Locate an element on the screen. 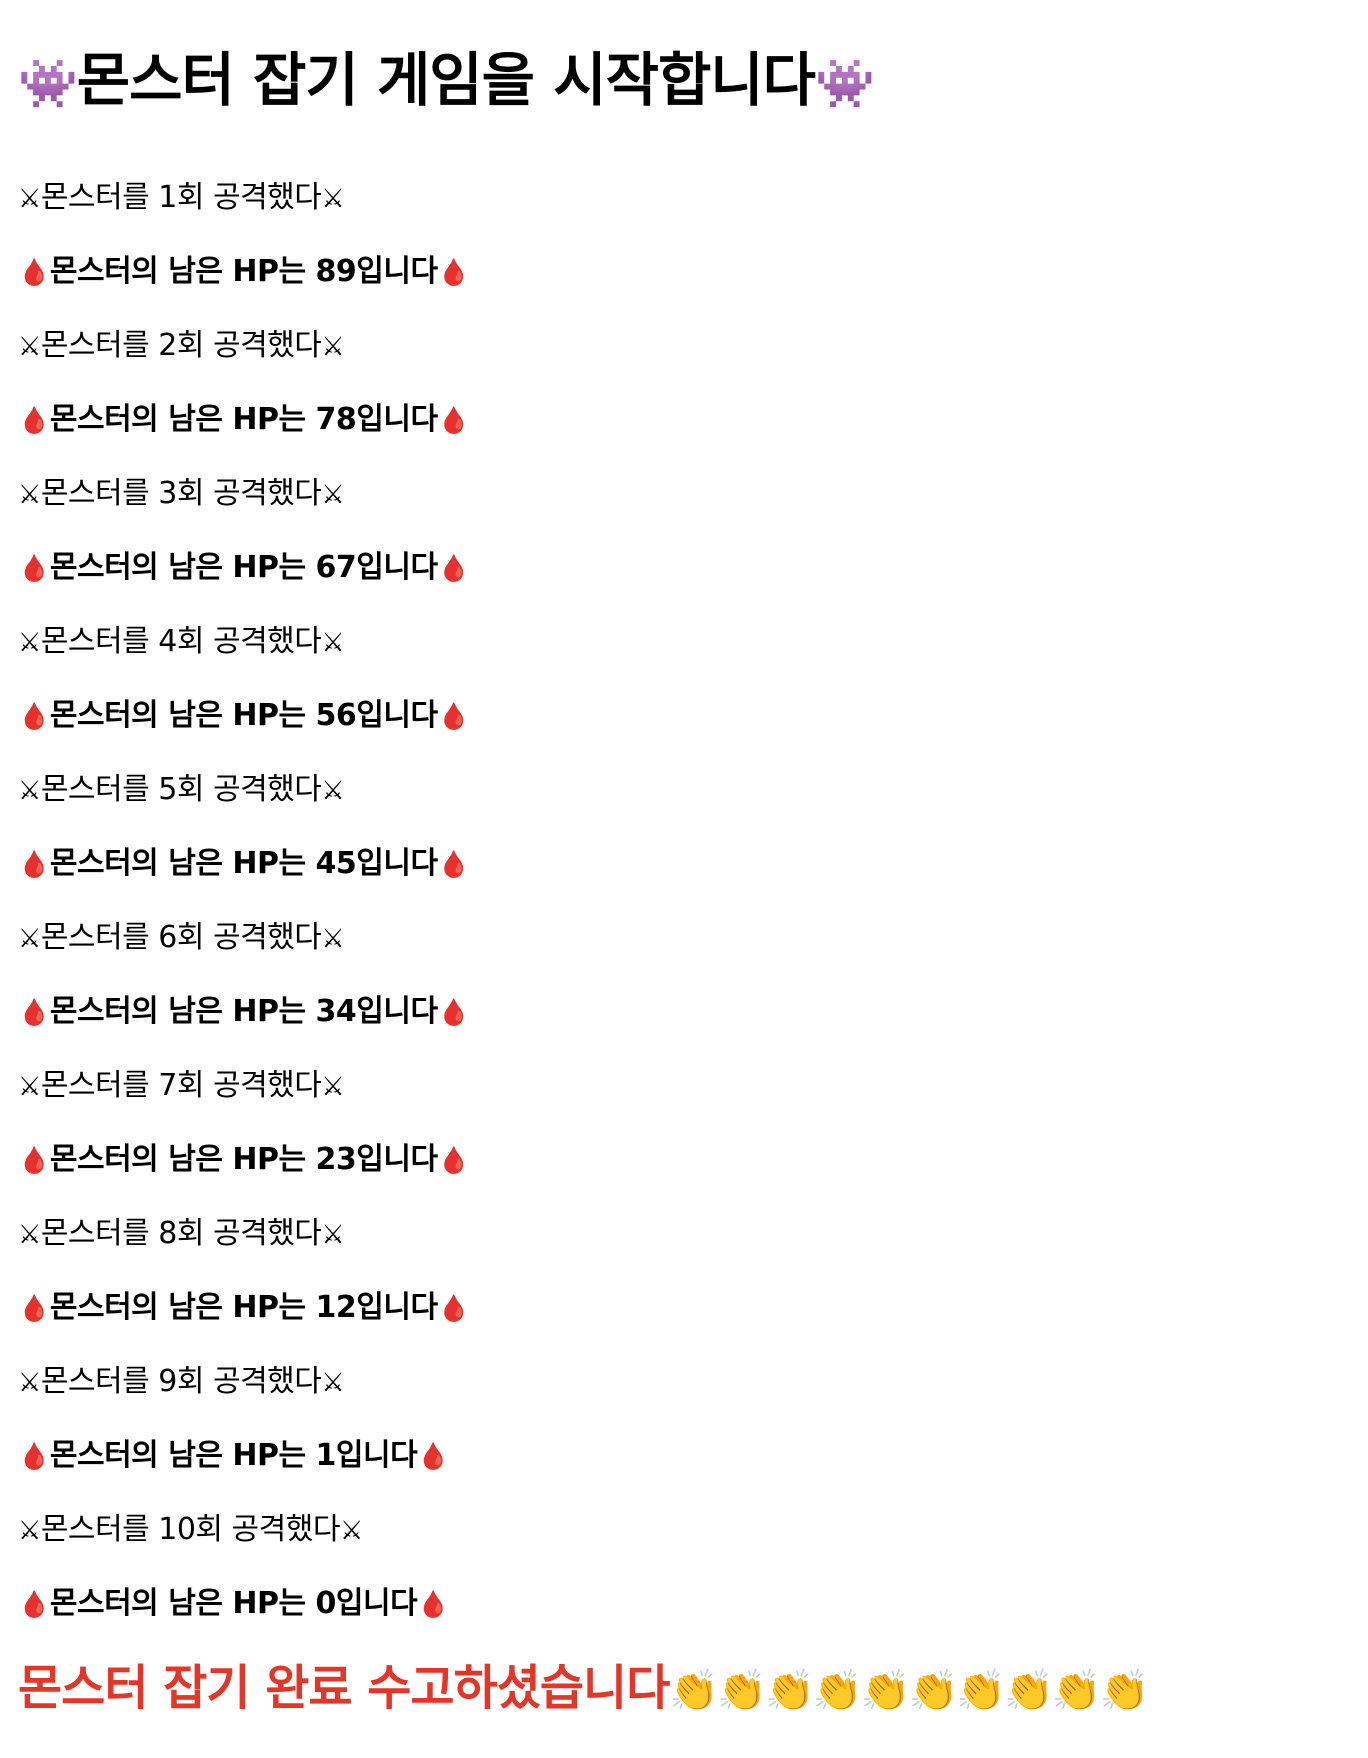  page-title-text: 몬스터 잡기 게임을 시작합니다 is located at coordinates (446, 80).